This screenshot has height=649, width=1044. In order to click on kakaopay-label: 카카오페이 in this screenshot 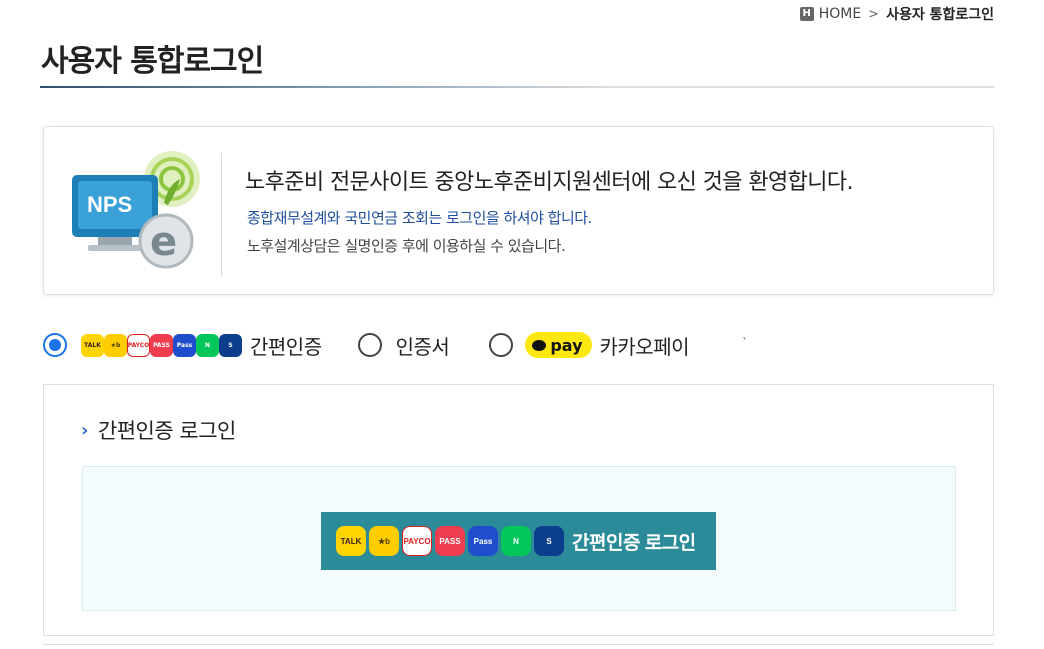, I will do `click(645, 345)`.